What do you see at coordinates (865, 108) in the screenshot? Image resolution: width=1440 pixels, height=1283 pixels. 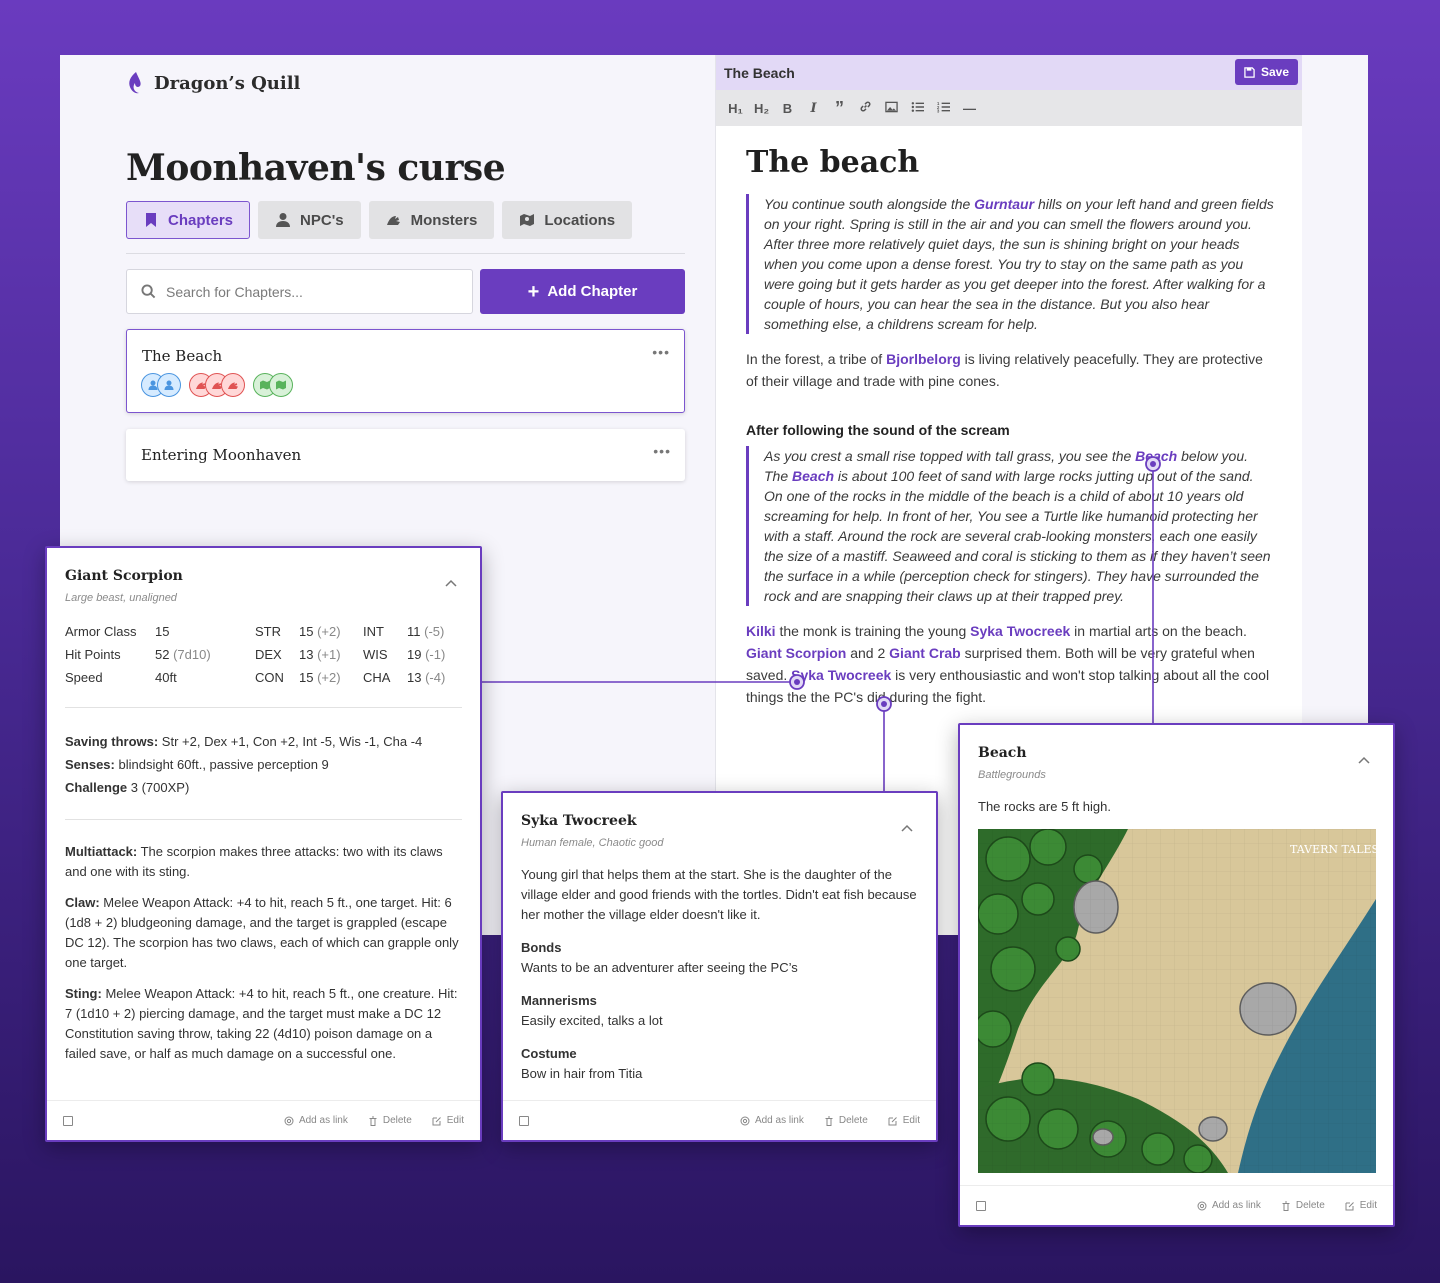 I see `link-icon` at bounding box center [865, 108].